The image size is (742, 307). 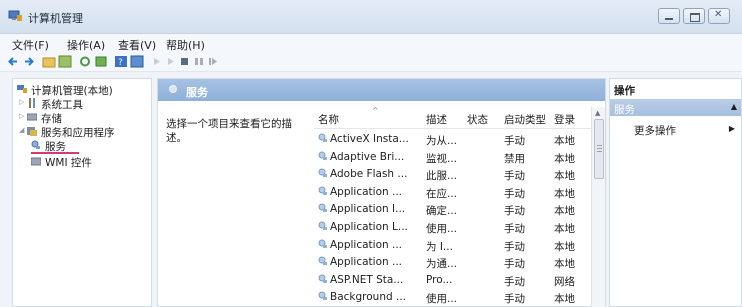 I want to click on show-hide-tree-icon, so click(x=65, y=61).